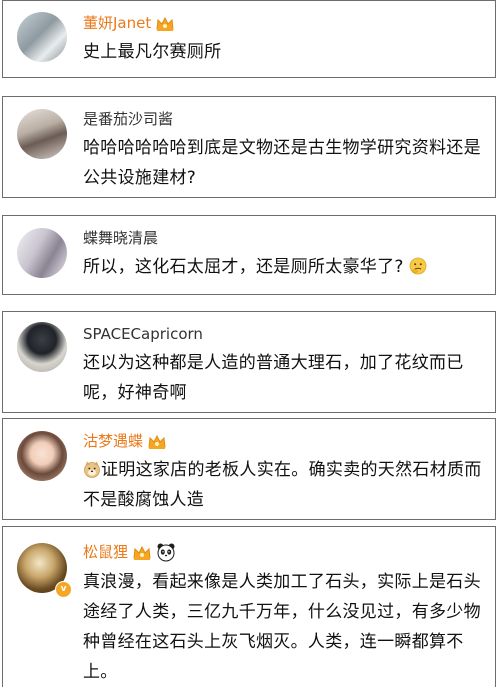  What do you see at coordinates (273, 378) in the screenshot?
I see `comment-text: 还以为这种都是人造的普通大理石，加了花纹而已呢，好神奇啊` at bounding box center [273, 378].